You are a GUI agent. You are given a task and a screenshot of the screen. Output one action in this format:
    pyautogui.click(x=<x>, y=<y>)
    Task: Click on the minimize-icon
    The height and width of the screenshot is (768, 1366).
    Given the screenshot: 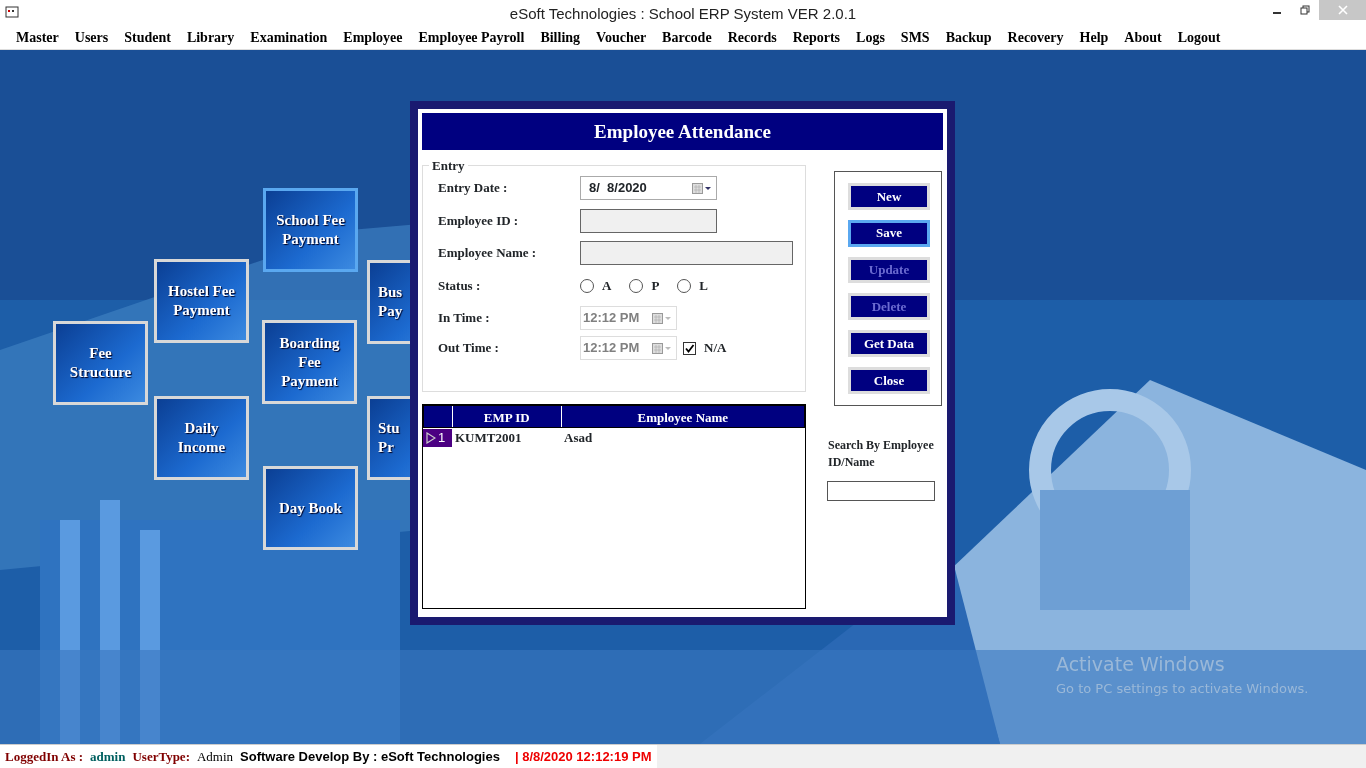 What is the action you would take?
    pyautogui.click(x=1277, y=13)
    